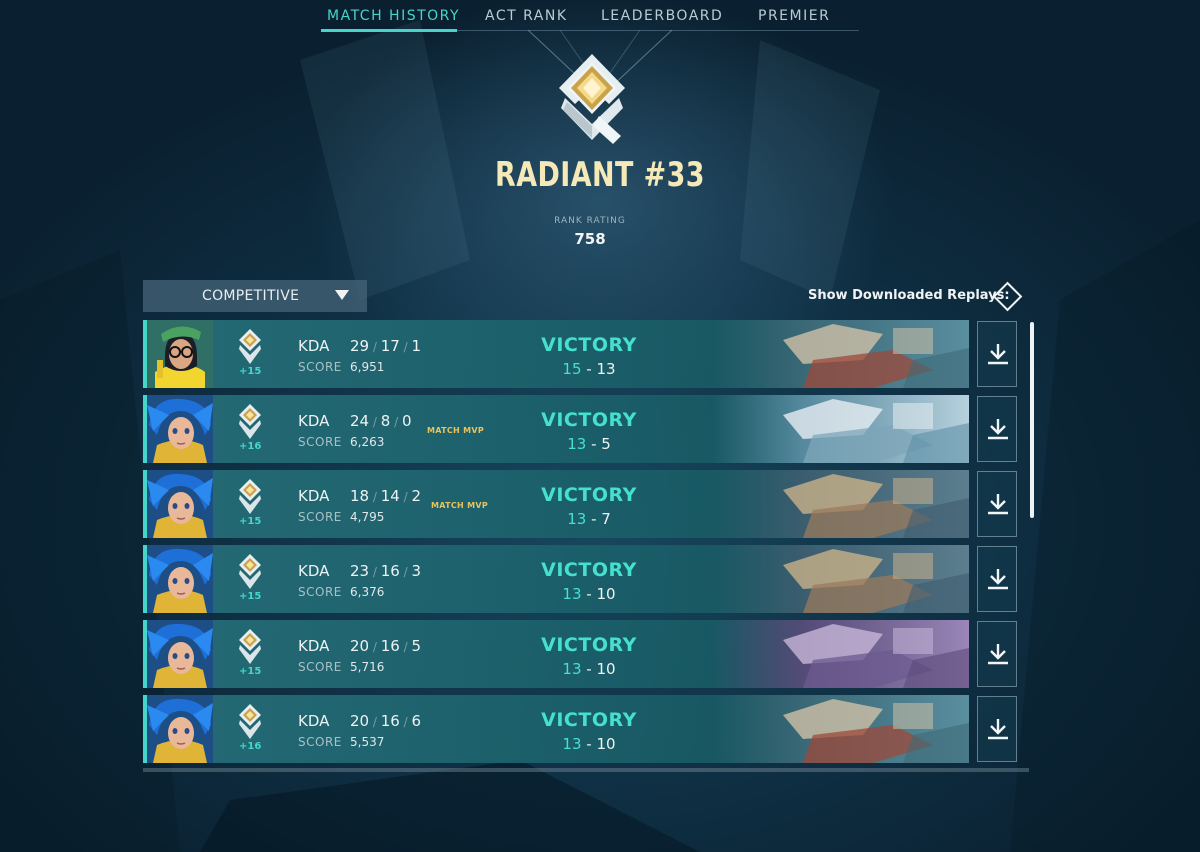  I want to click on agent-portrait-killjoy, so click(180, 354).